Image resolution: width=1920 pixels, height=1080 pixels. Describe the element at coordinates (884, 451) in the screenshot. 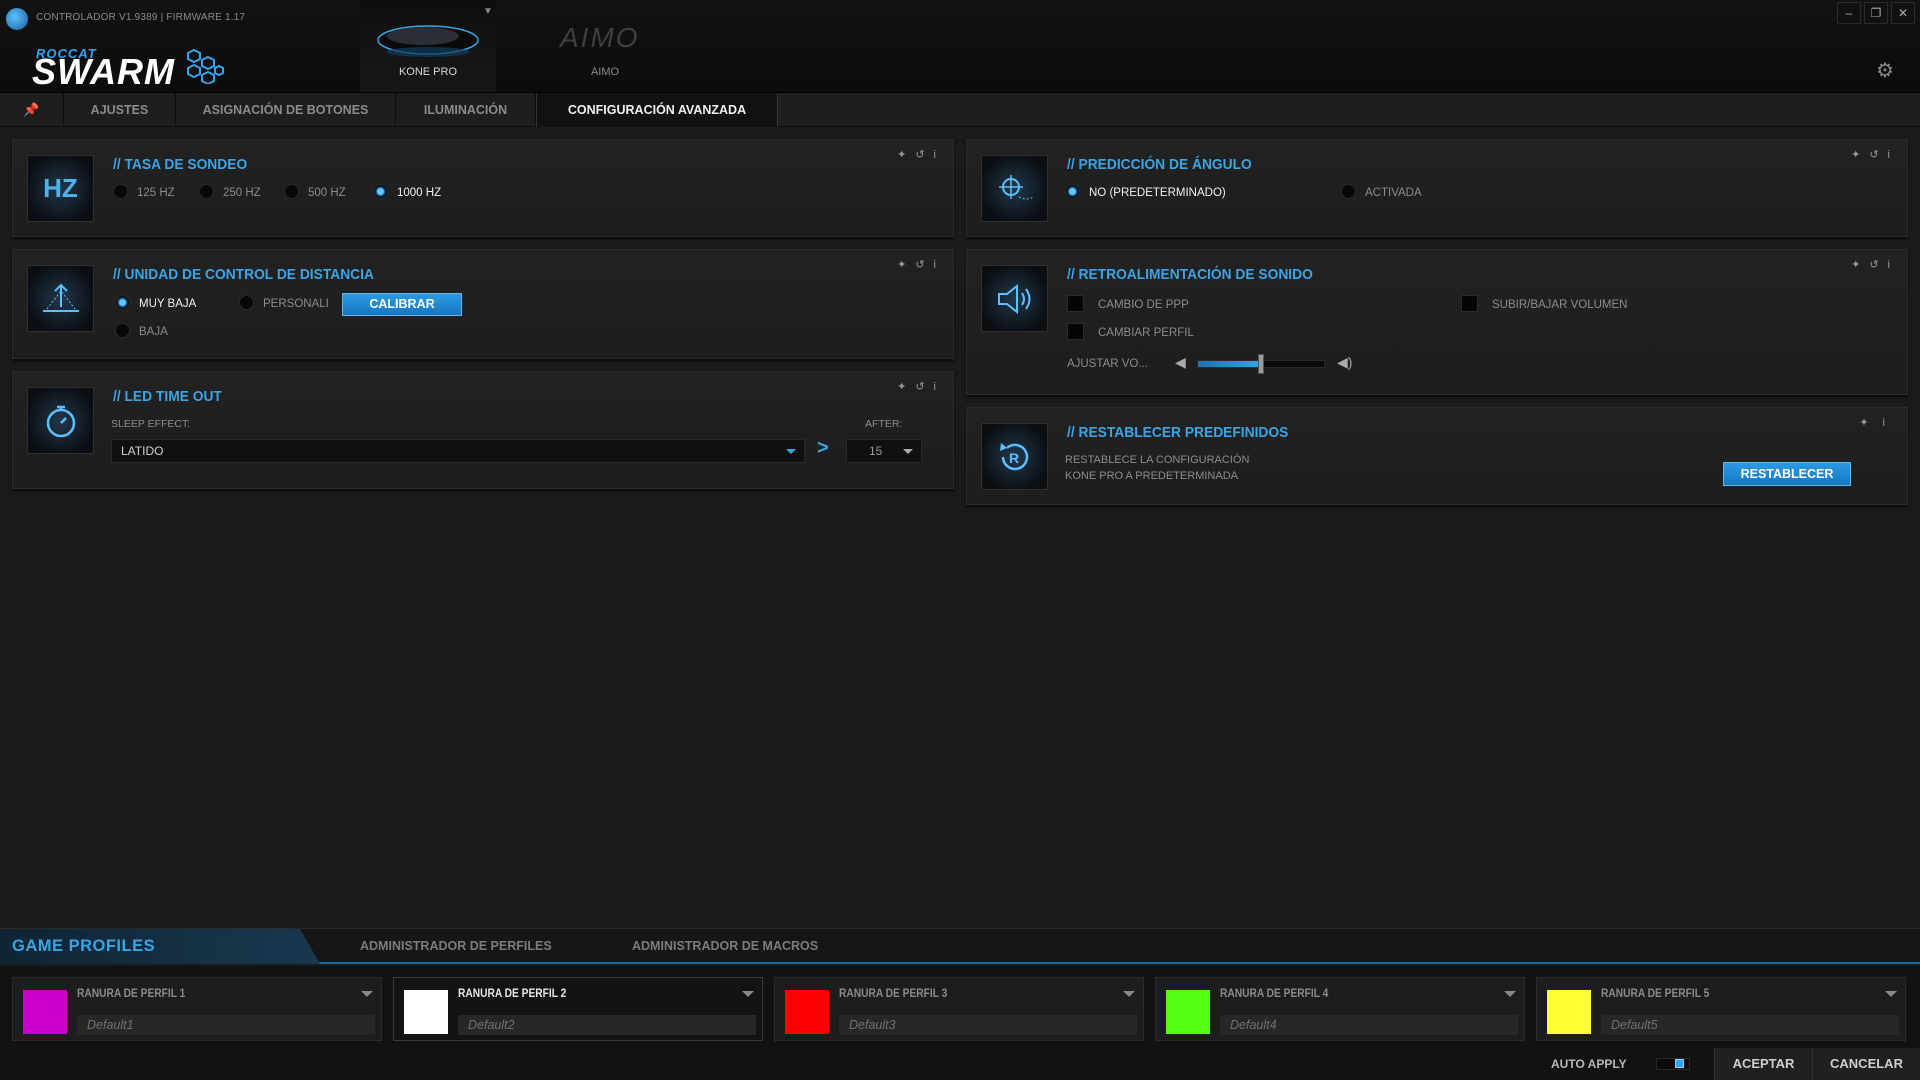

I see `after-select: 15` at that location.